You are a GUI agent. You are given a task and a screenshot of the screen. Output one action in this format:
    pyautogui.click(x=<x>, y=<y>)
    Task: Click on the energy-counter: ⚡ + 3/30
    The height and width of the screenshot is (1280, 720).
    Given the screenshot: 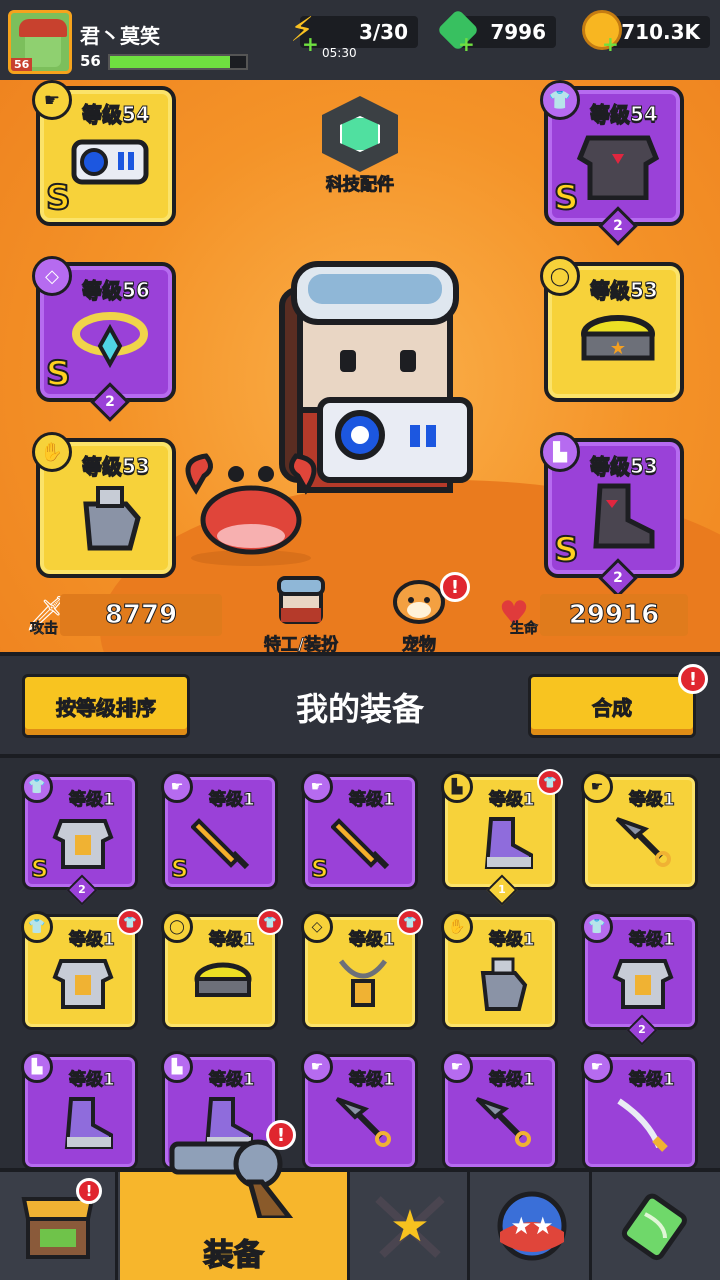 What is the action you would take?
    pyautogui.click(x=354, y=33)
    